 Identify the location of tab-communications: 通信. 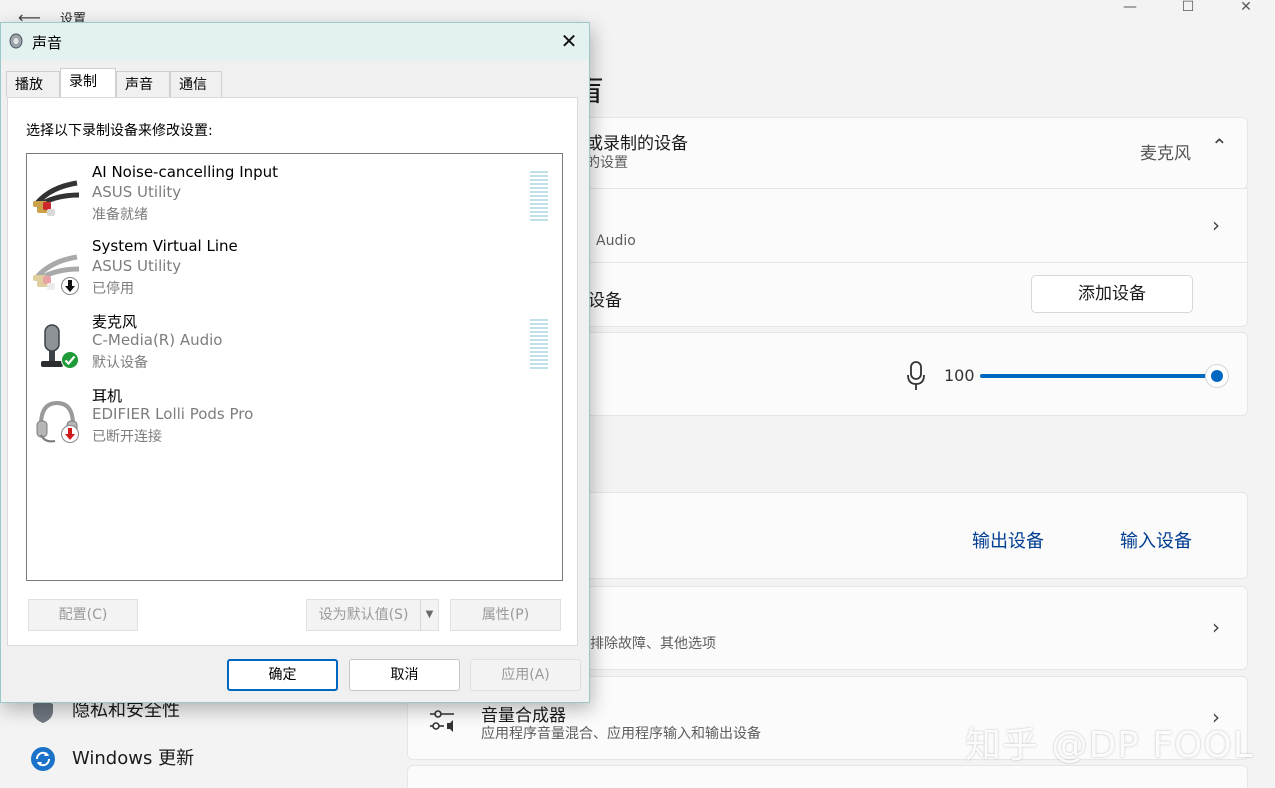
(196, 84).